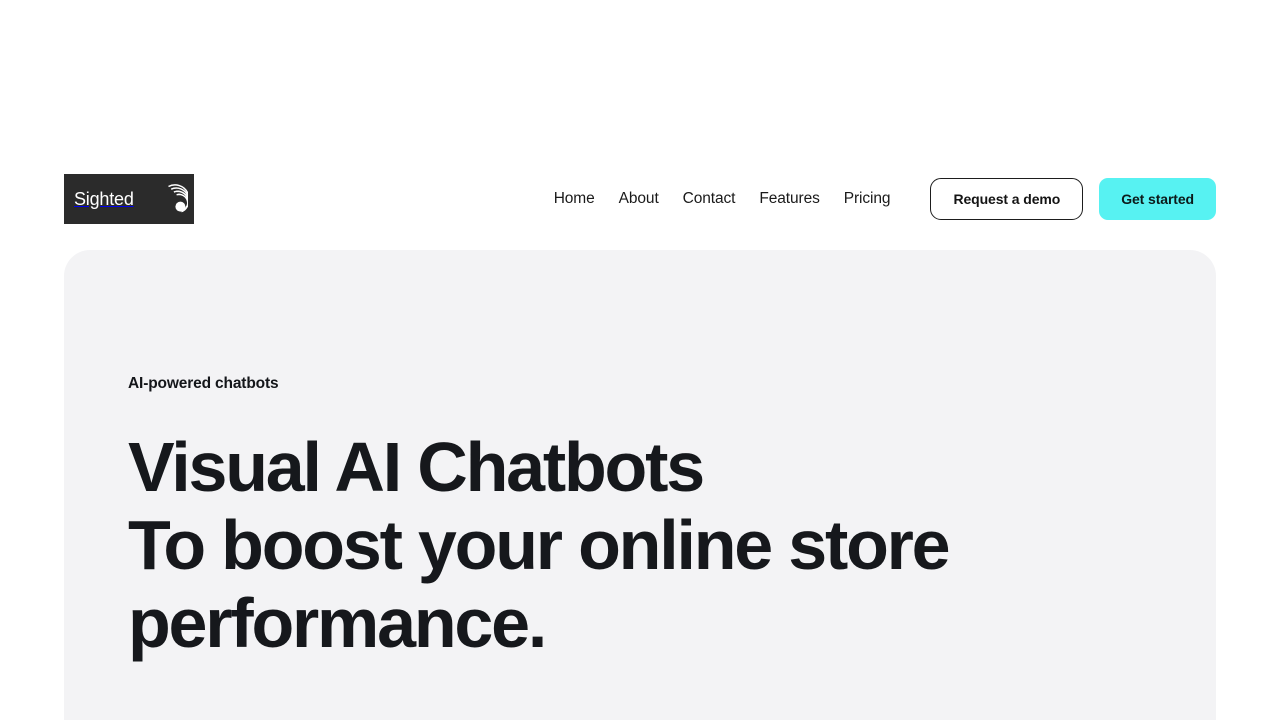 The image size is (1280, 720). I want to click on nav-item-about: About, so click(639, 199).